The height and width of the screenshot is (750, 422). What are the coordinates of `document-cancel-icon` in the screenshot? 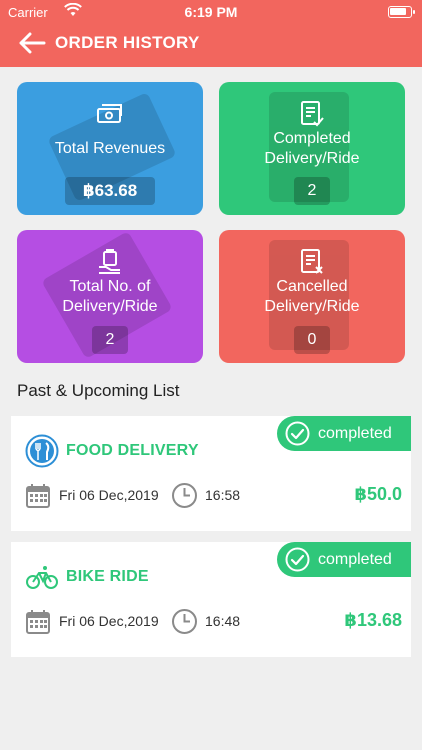 It's located at (312, 261).